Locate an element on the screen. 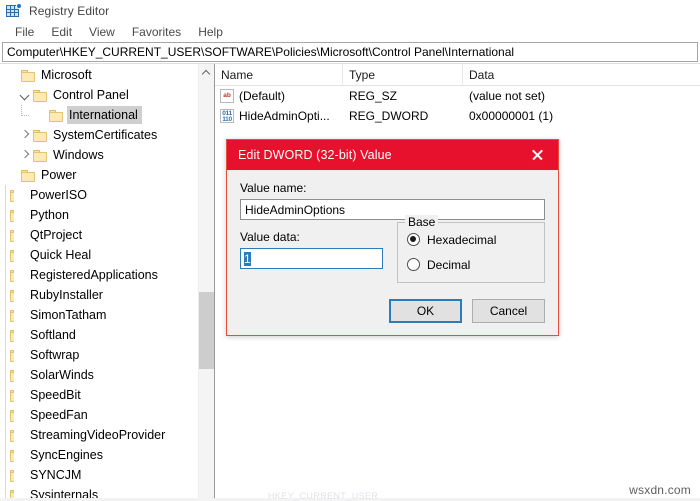 Image resolution: width=700 pixels, height=501 pixels. dialog-middle-section: Value data: Base Hexadecimal Decimal is located at coordinates (392, 249).